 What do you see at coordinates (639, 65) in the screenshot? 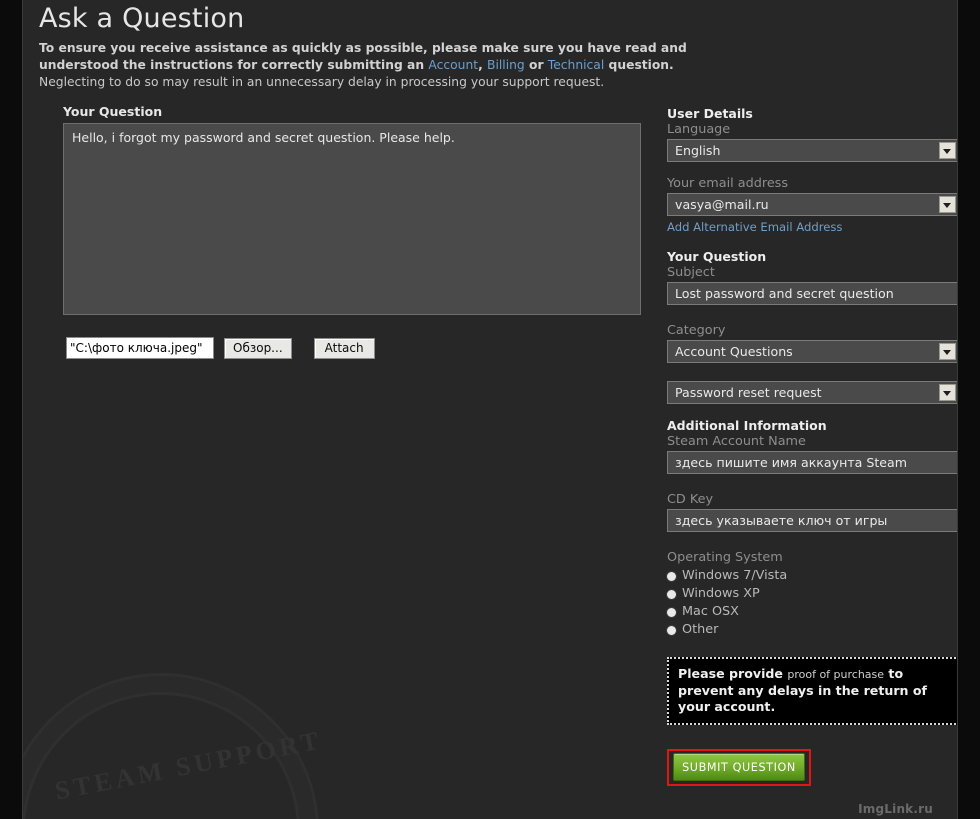
I see `intro-text-2: question.` at bounding box center [639, 65].